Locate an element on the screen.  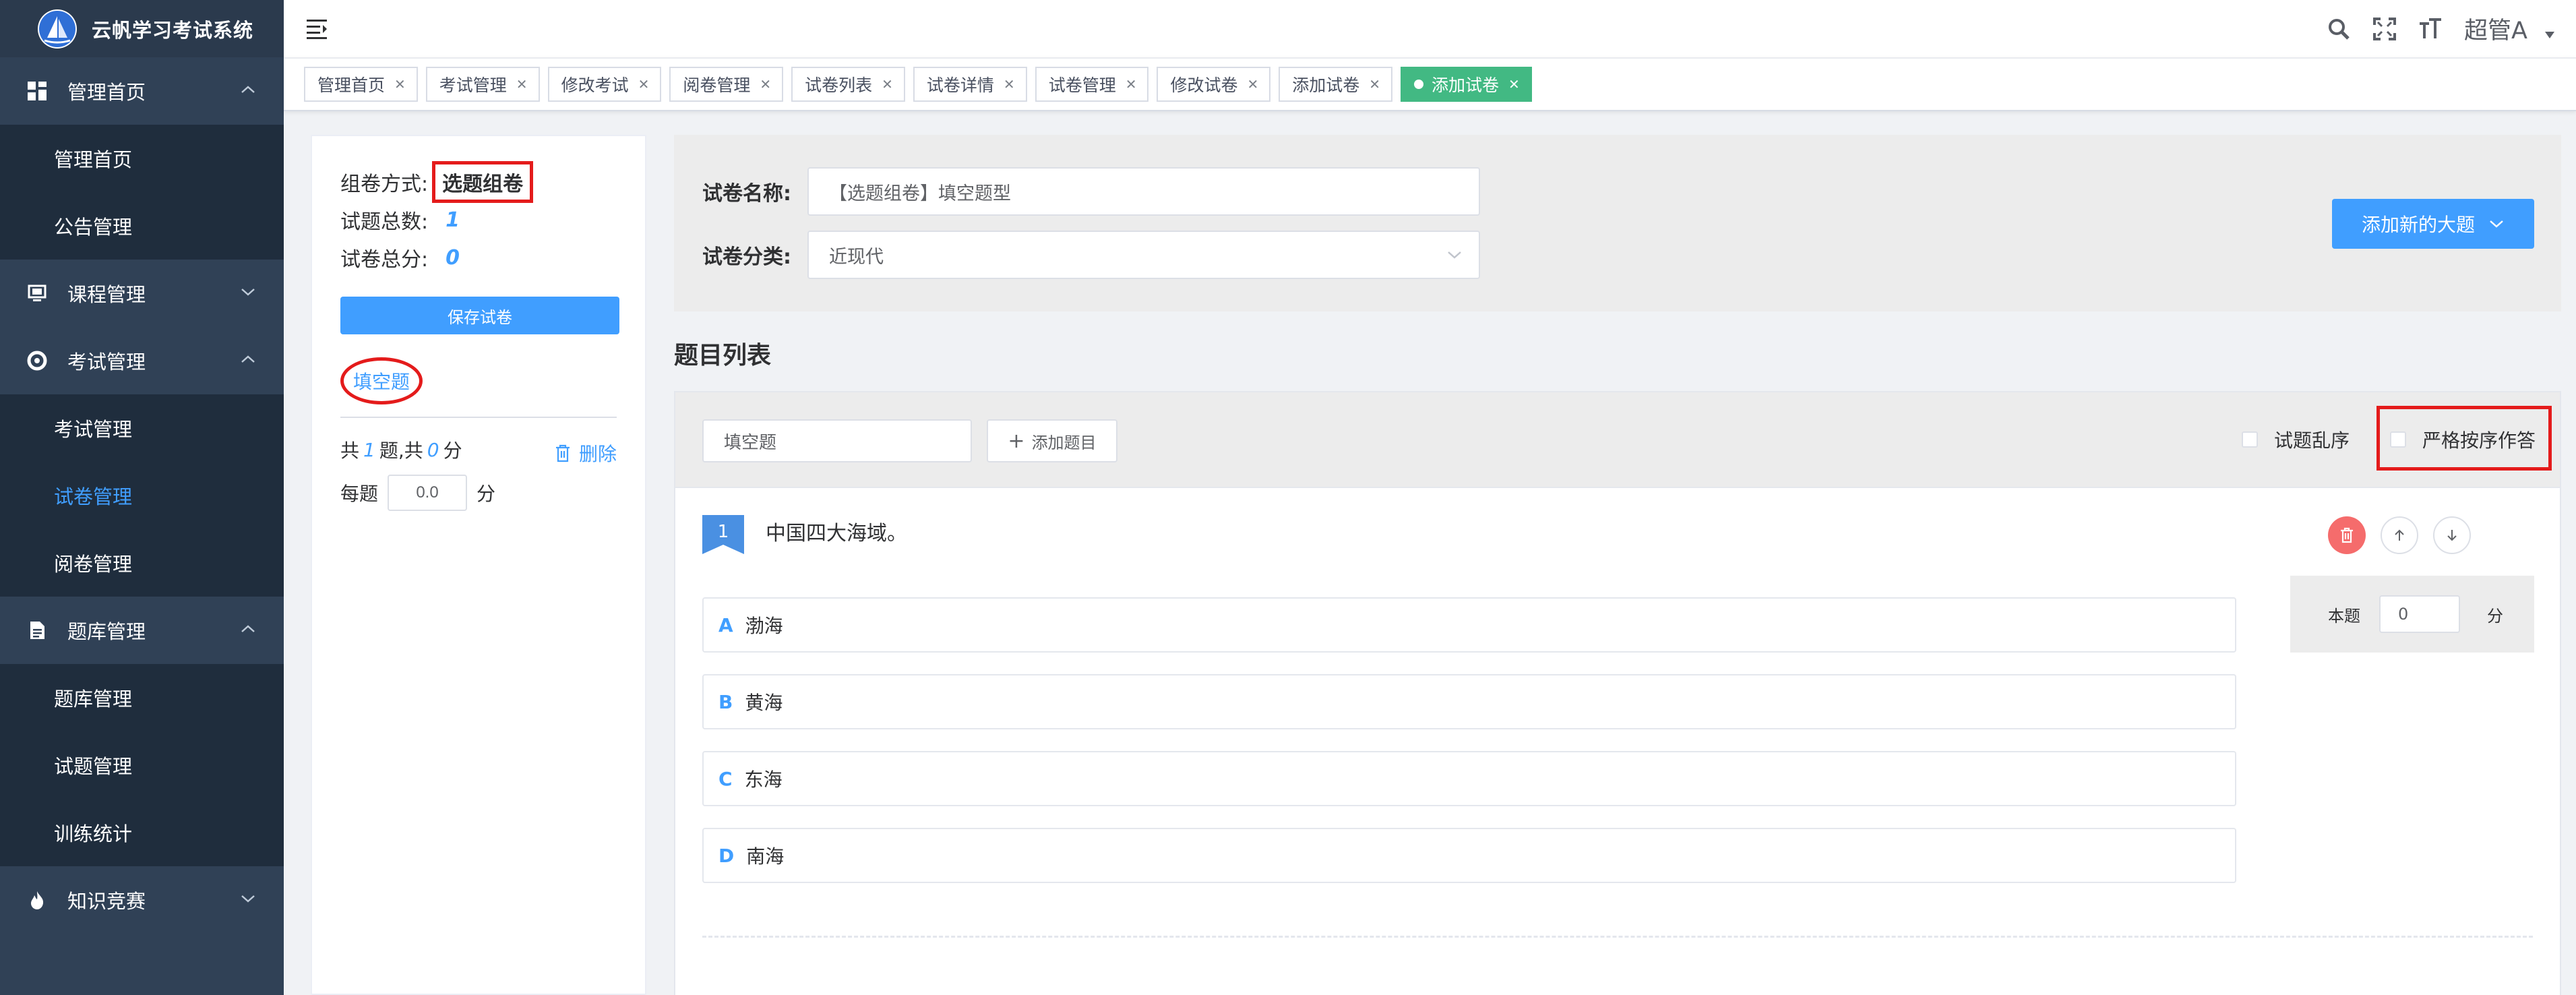
paper-name-value: 【选题组卷】填空题型 is located at coordinates (920, 193).